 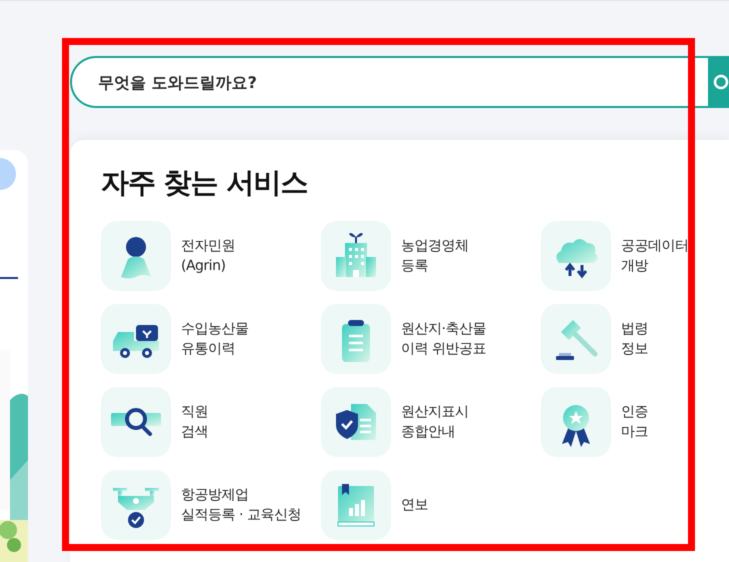 What do you see at coordinates (174, 339) in the screenshot?
I see `service-item: 수입농산물 유통이력` at bounding box center [174, 339].